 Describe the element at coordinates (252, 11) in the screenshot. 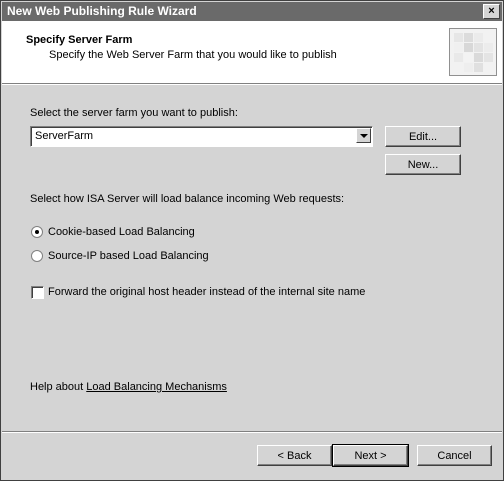

I see `title-bar: New Web Publishing Rule Wizard ×` at that location.